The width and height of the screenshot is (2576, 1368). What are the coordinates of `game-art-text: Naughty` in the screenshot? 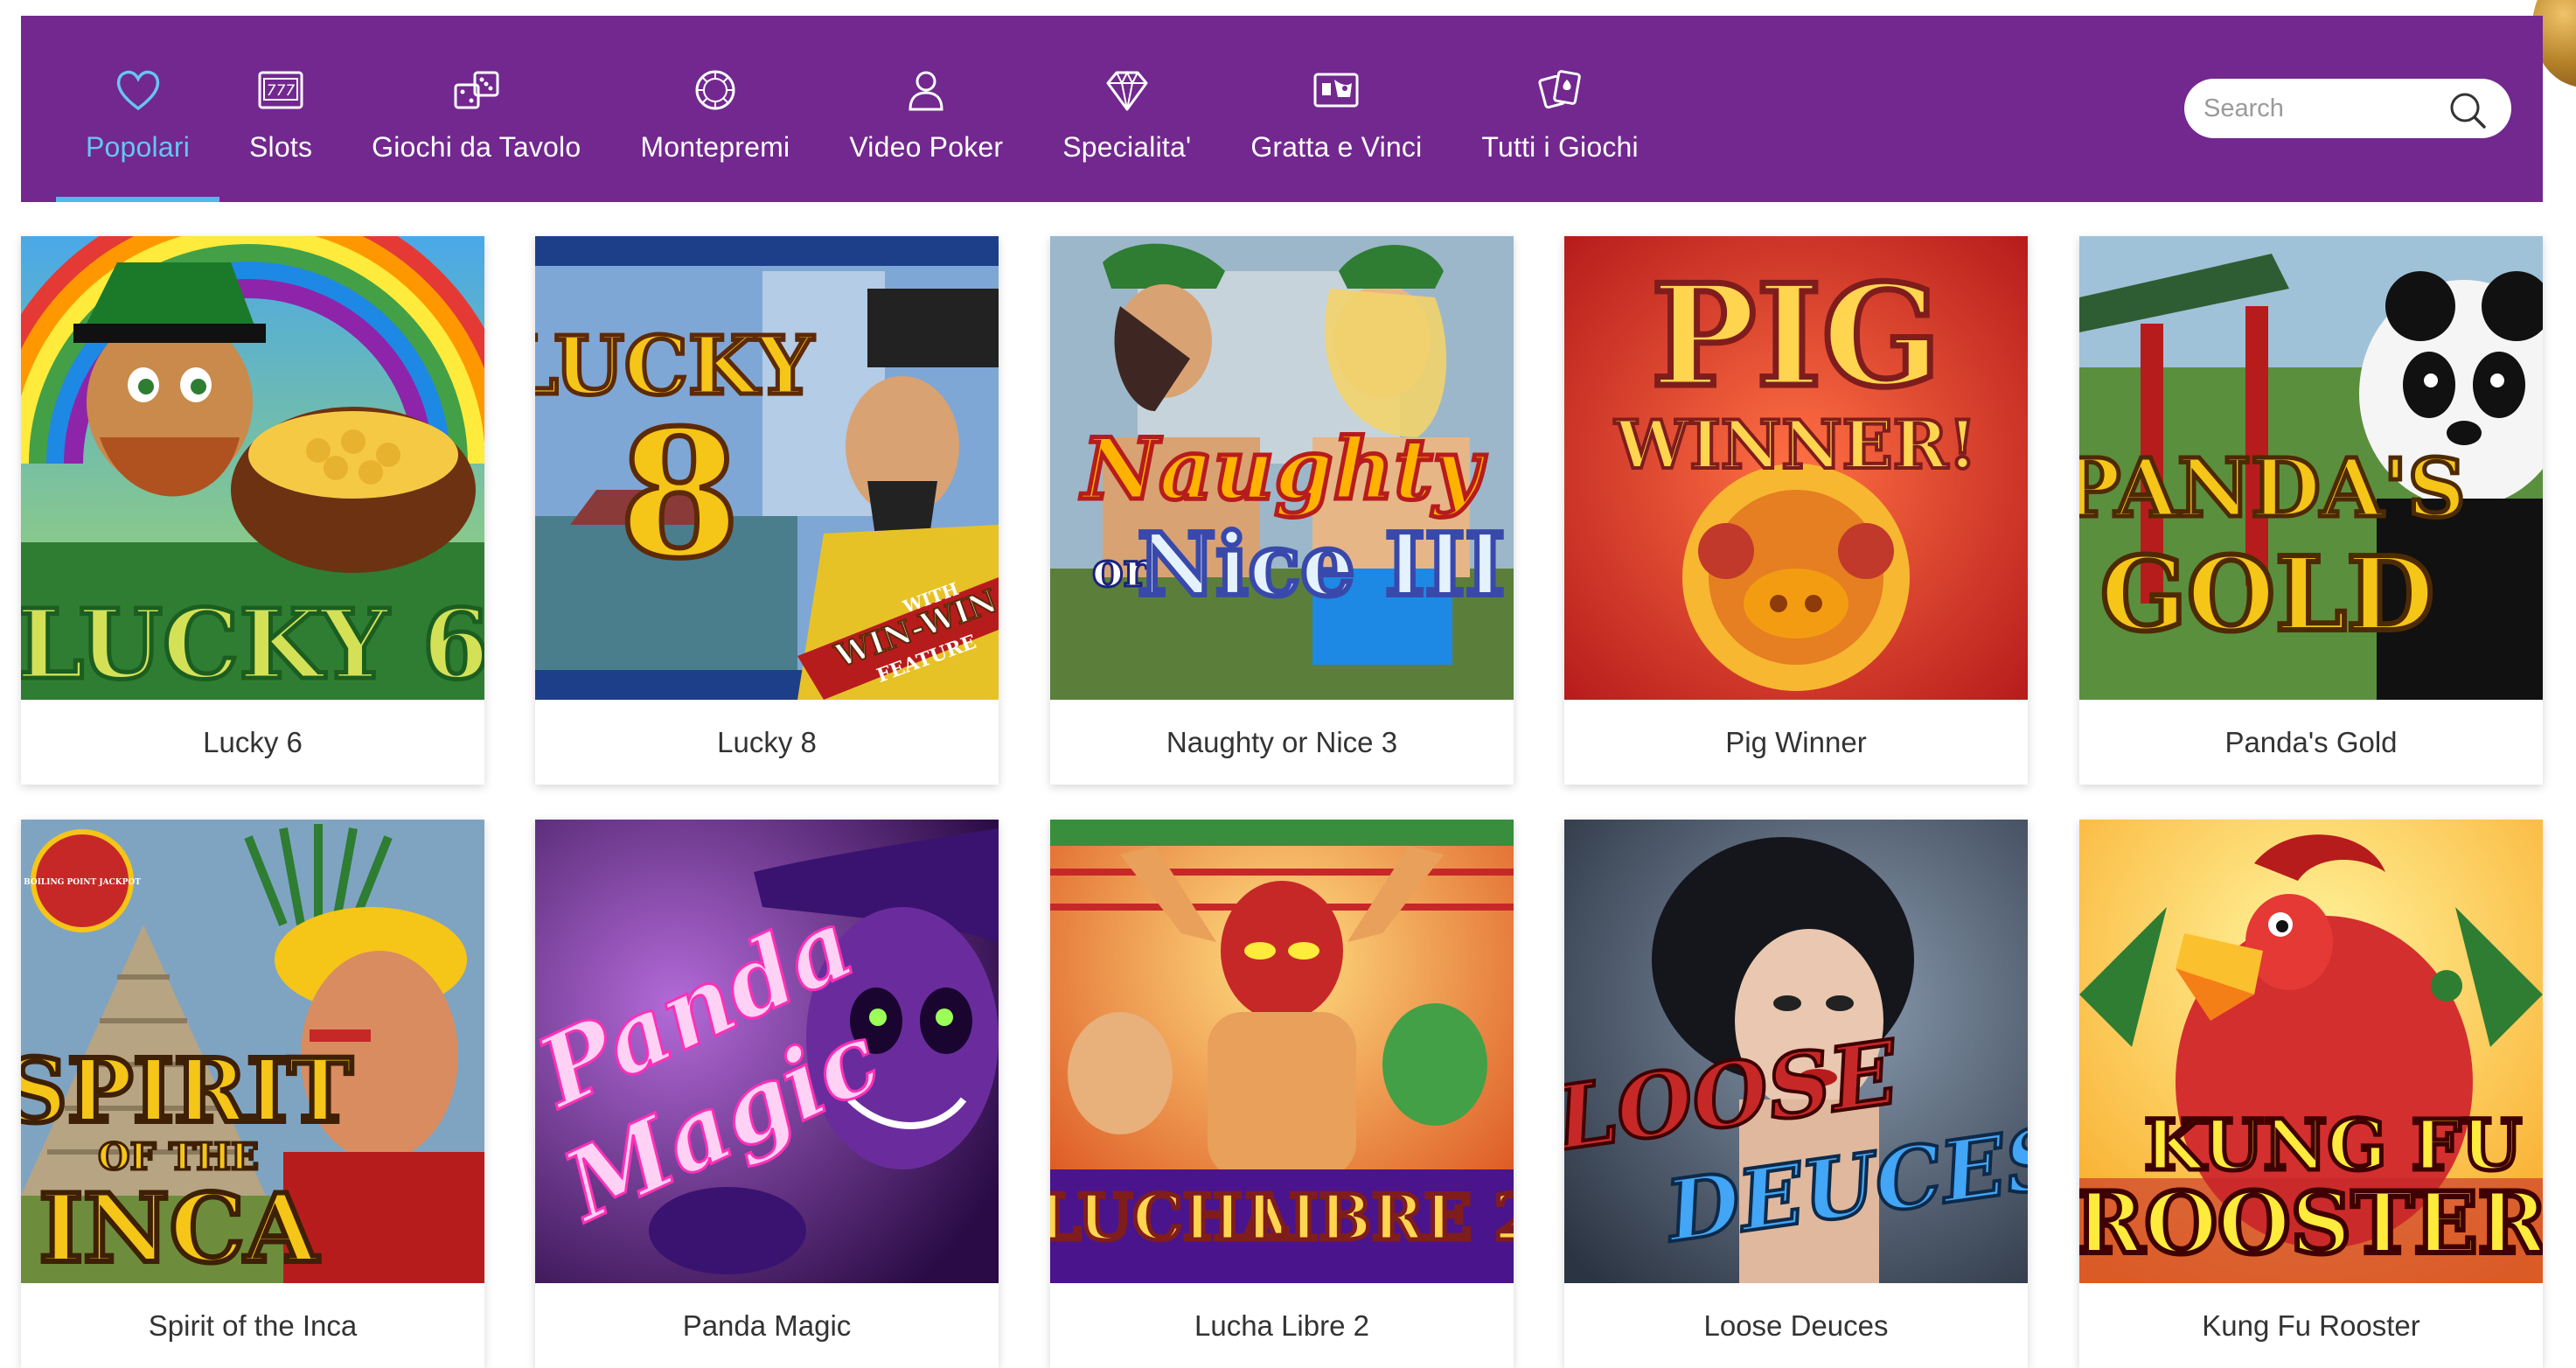 It's located at (1283, 470).